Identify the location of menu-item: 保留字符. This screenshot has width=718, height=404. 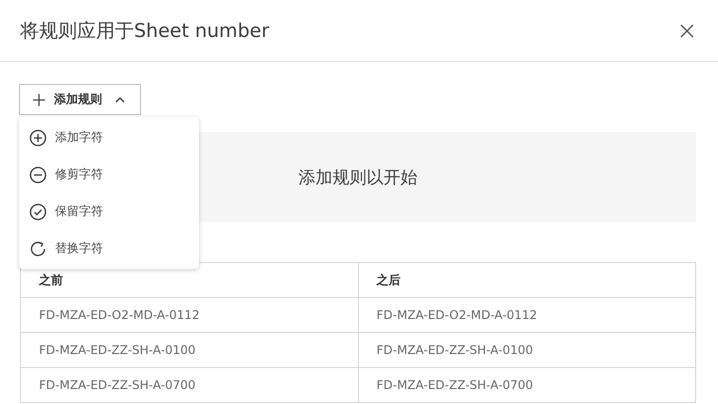
(109, 211).